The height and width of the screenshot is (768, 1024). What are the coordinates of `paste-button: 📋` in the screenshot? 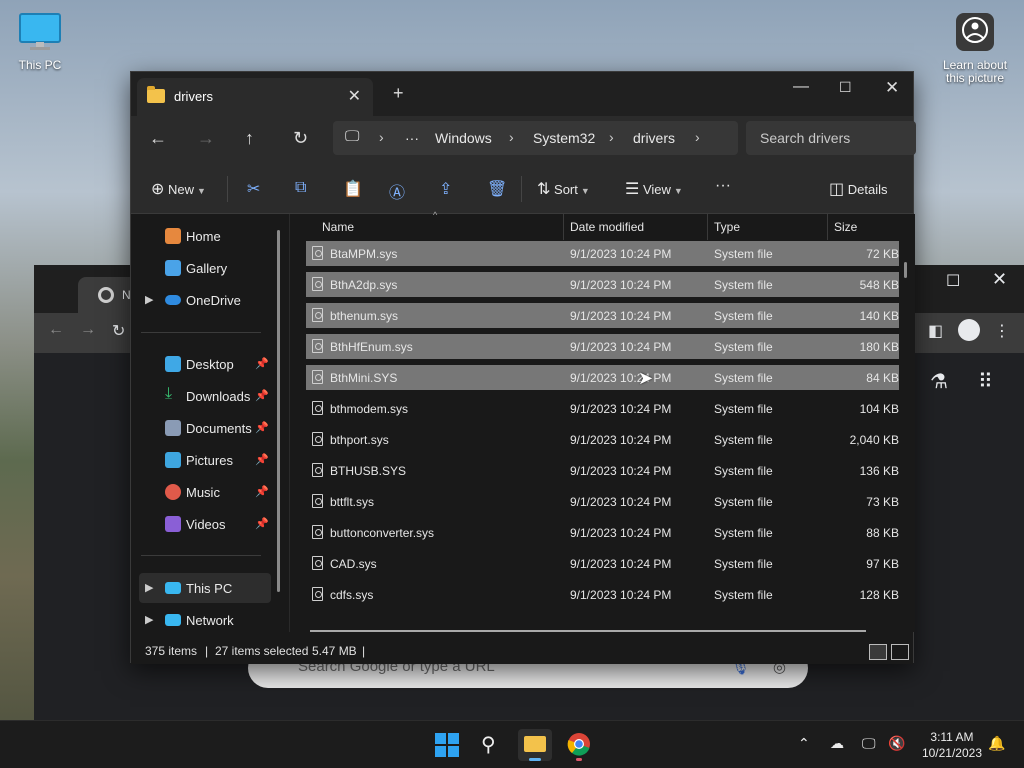 It's located at (353, 189).